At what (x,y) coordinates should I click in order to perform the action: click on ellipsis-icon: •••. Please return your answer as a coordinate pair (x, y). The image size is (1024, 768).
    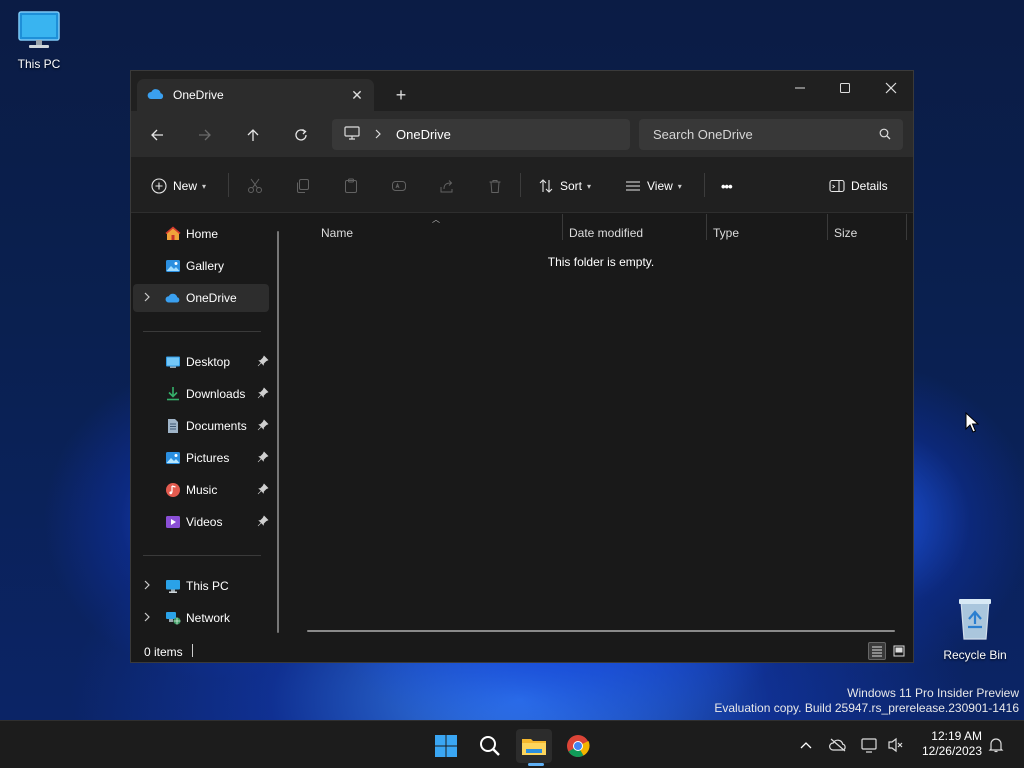
    Looking at the image, I should click on (727, 186).